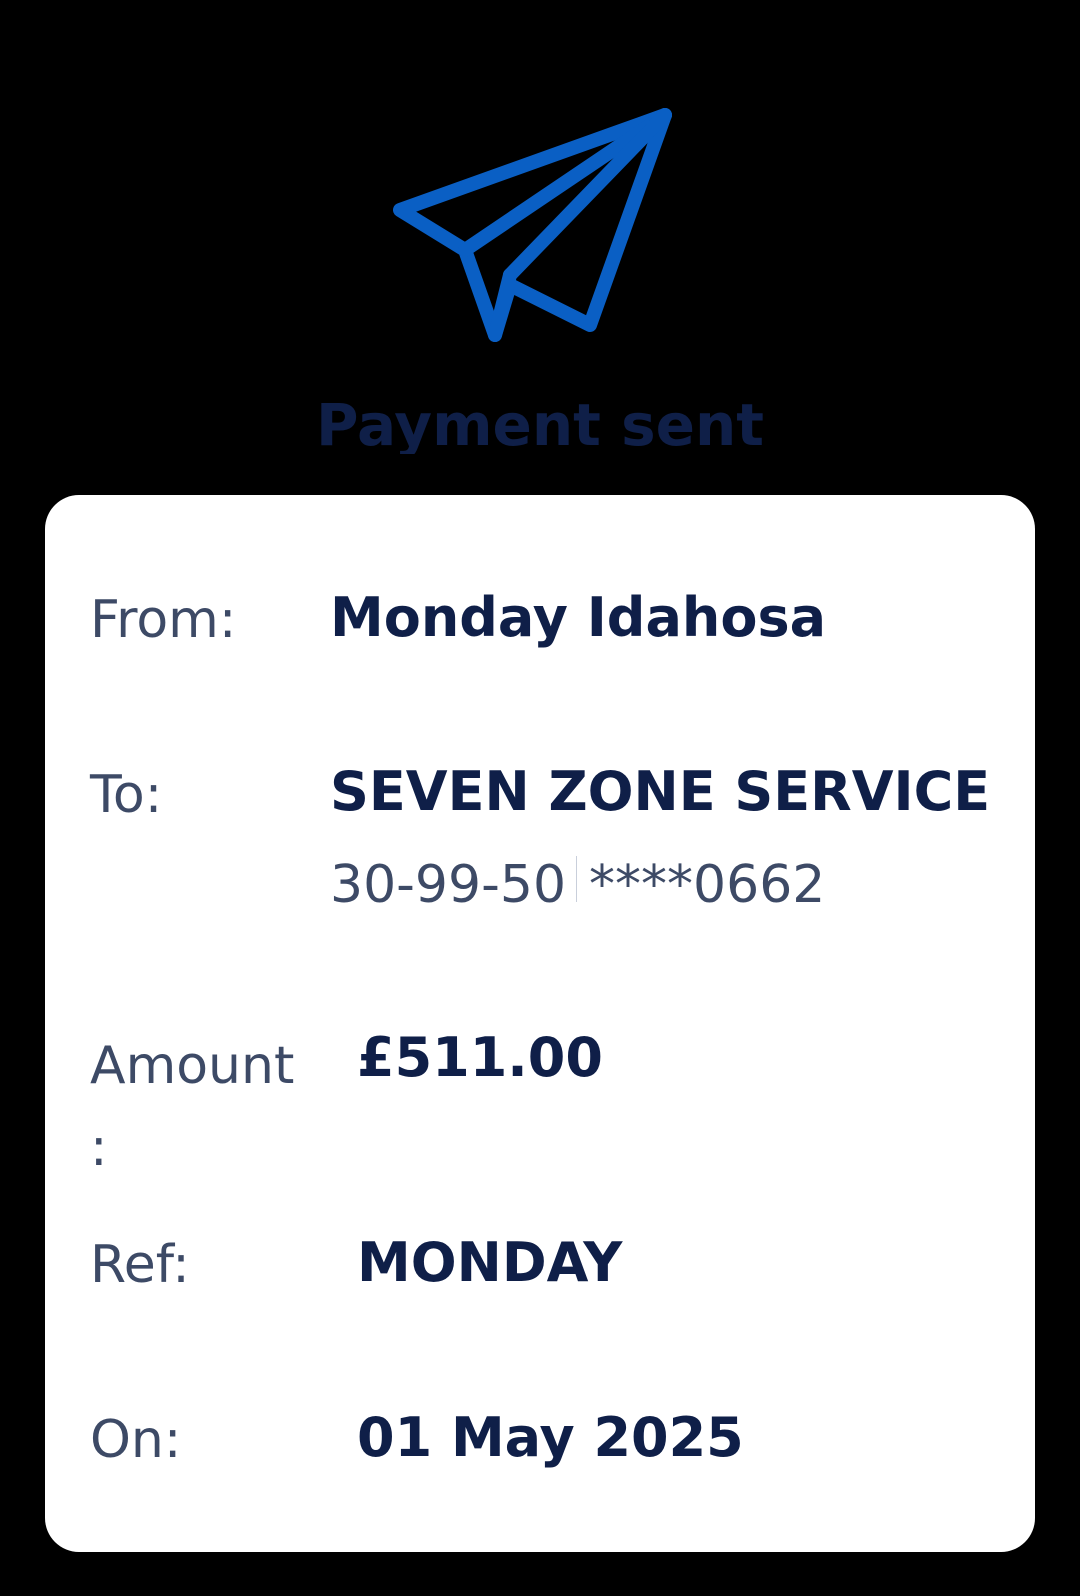  Describe the element at coordinates (550, 1437) in the screenshot. I see `on-value: 01 May 2025` at that location.